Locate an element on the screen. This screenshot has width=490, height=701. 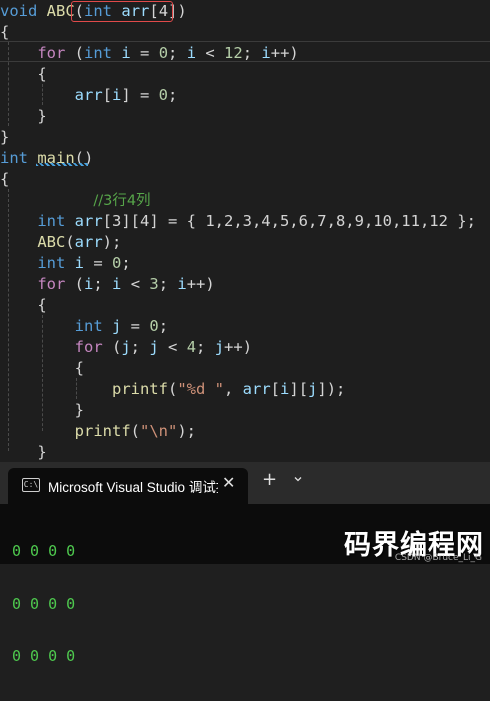
squiggle-underline is located at coordinates (62, 164).